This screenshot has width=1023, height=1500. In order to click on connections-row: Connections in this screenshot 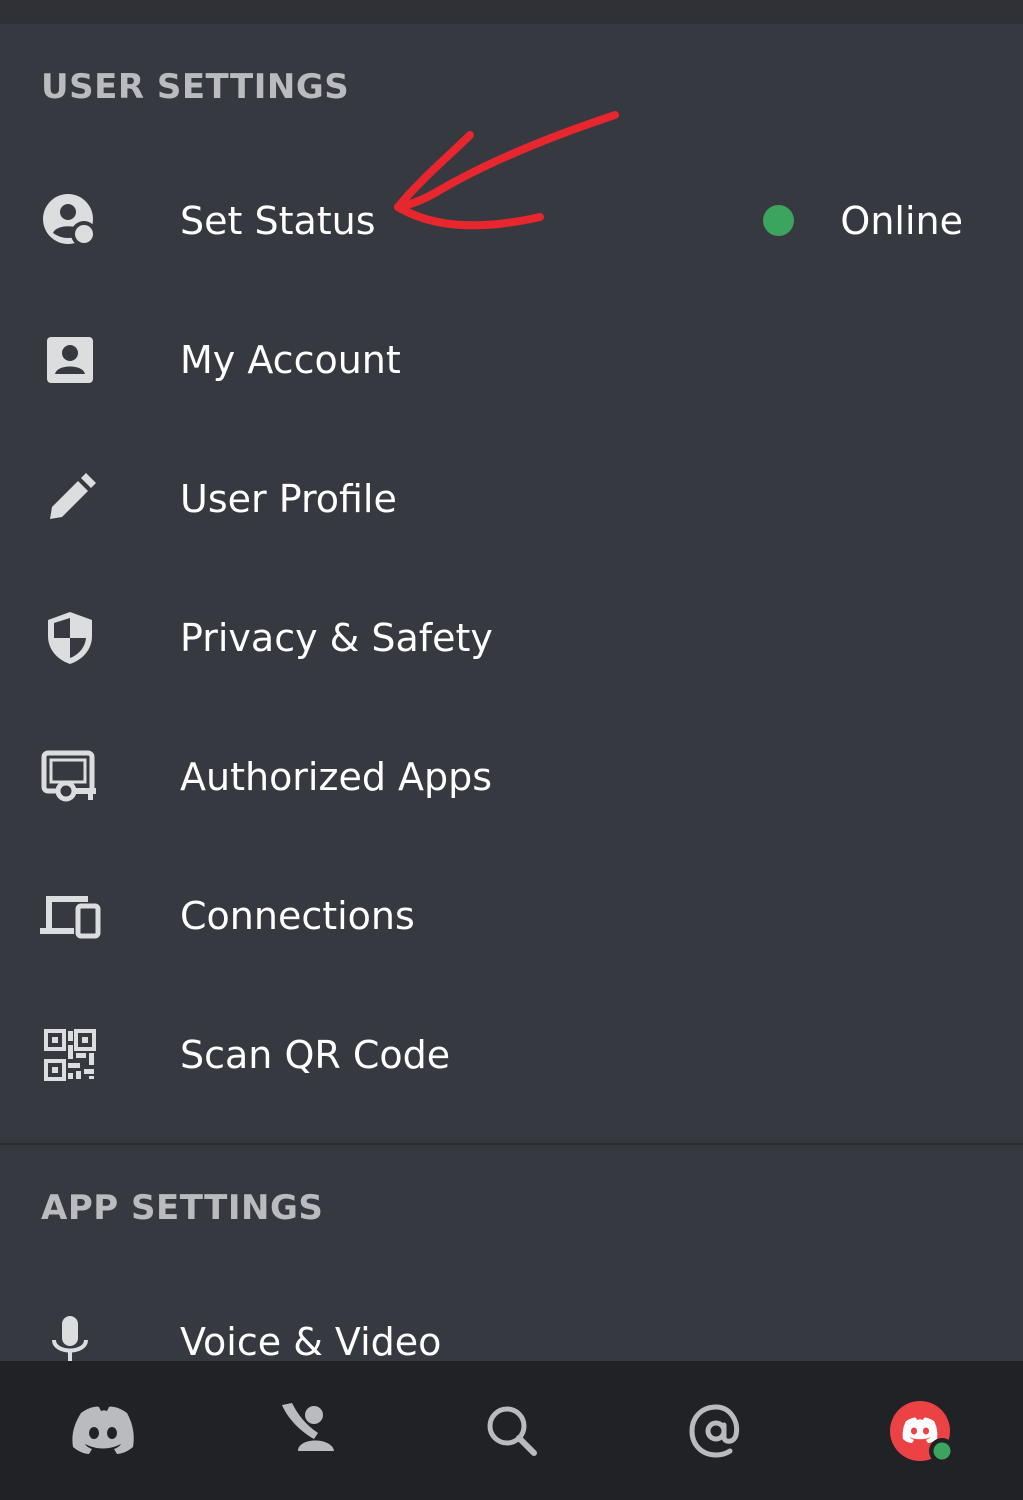, I will do `click(511, 915)`.